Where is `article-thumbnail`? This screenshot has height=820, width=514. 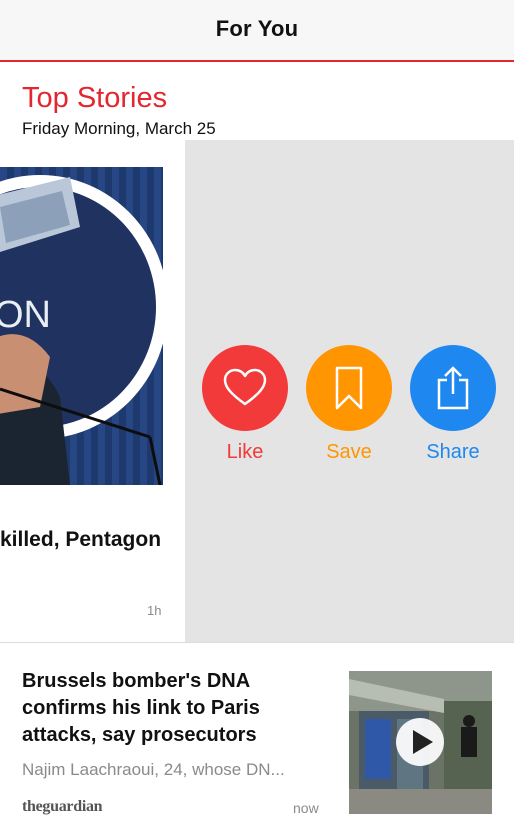 article-thumbnail is located at coordinates (420, 742).